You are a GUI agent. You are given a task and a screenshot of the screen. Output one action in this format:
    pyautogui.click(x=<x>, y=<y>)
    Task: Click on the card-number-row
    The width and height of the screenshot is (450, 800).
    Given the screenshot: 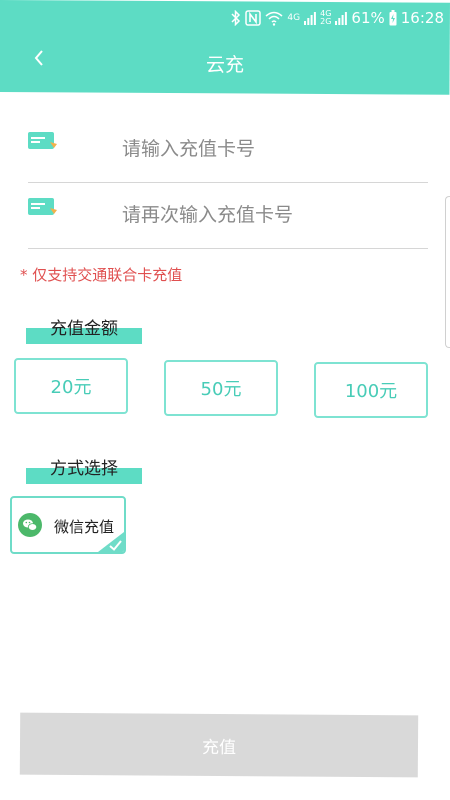 What is the action you would take?
    pyautogui.click(x=228, y=150)
    